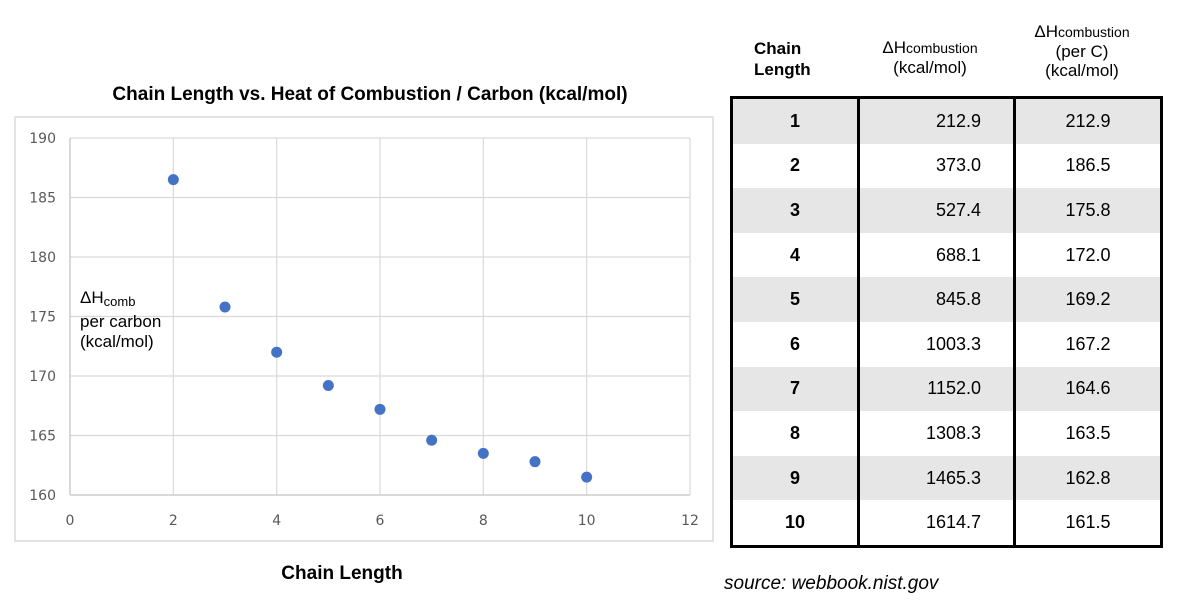 Image resolution: width=1178 pixels, height=616 pixels. Describe the element at coordinates (342, 573) in the screenshot. I see `x-axis-label: Chain Length` at that location.